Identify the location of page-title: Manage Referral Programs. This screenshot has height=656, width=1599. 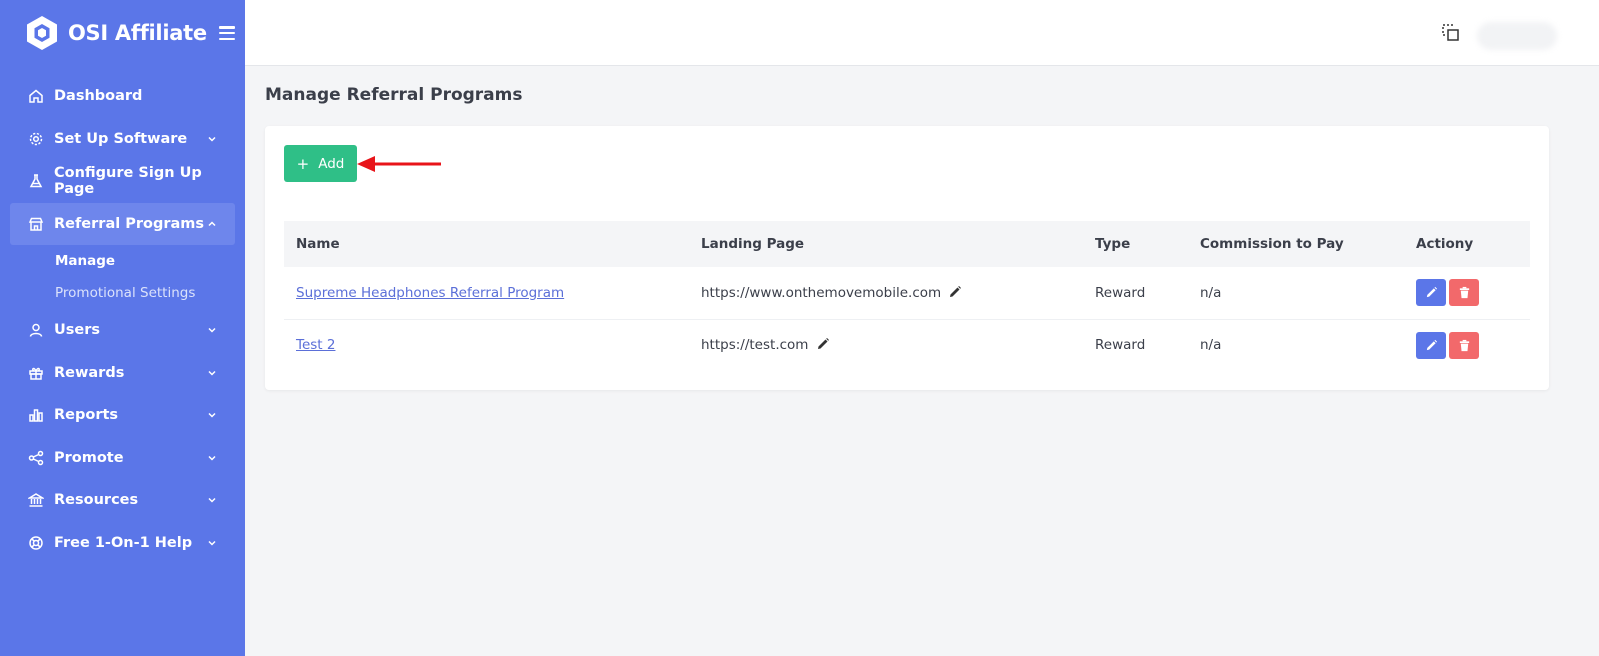
(394, 95).